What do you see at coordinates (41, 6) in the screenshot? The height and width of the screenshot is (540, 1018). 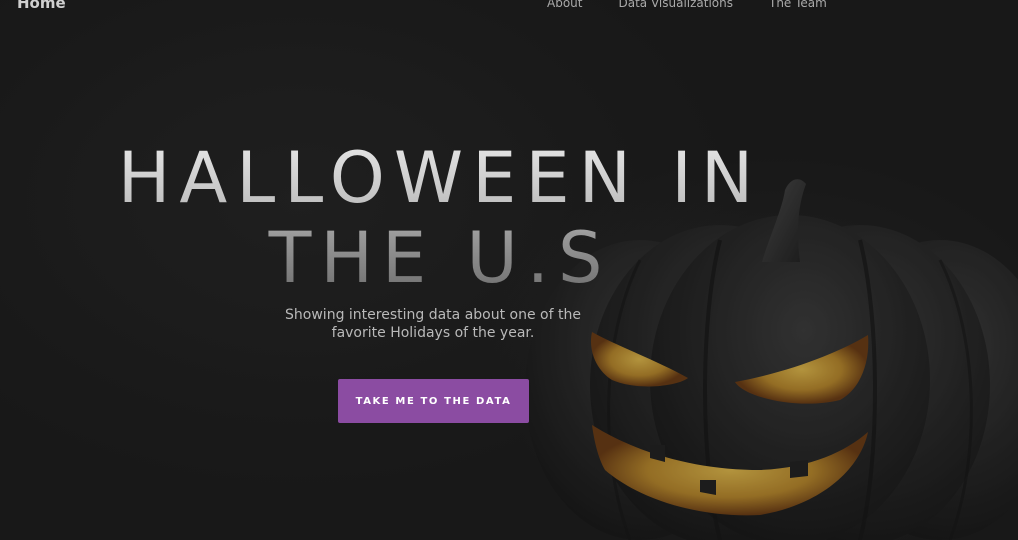 I see `nav-home-link: Home` at bounding box center [41, 6].